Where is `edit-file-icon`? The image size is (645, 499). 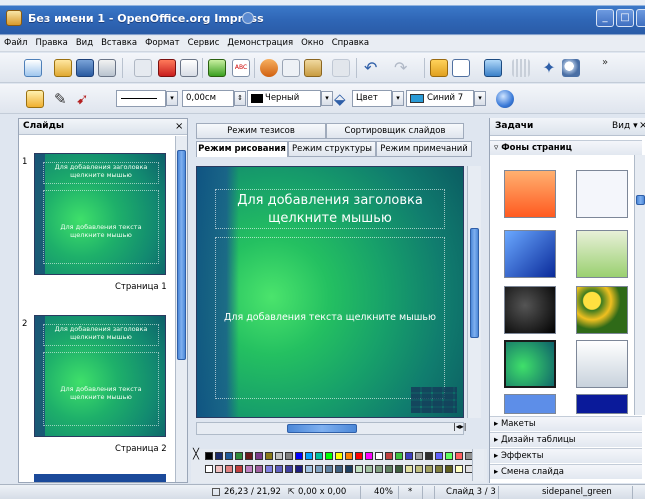 edit-file-icon is located at coordinates (107, 68).